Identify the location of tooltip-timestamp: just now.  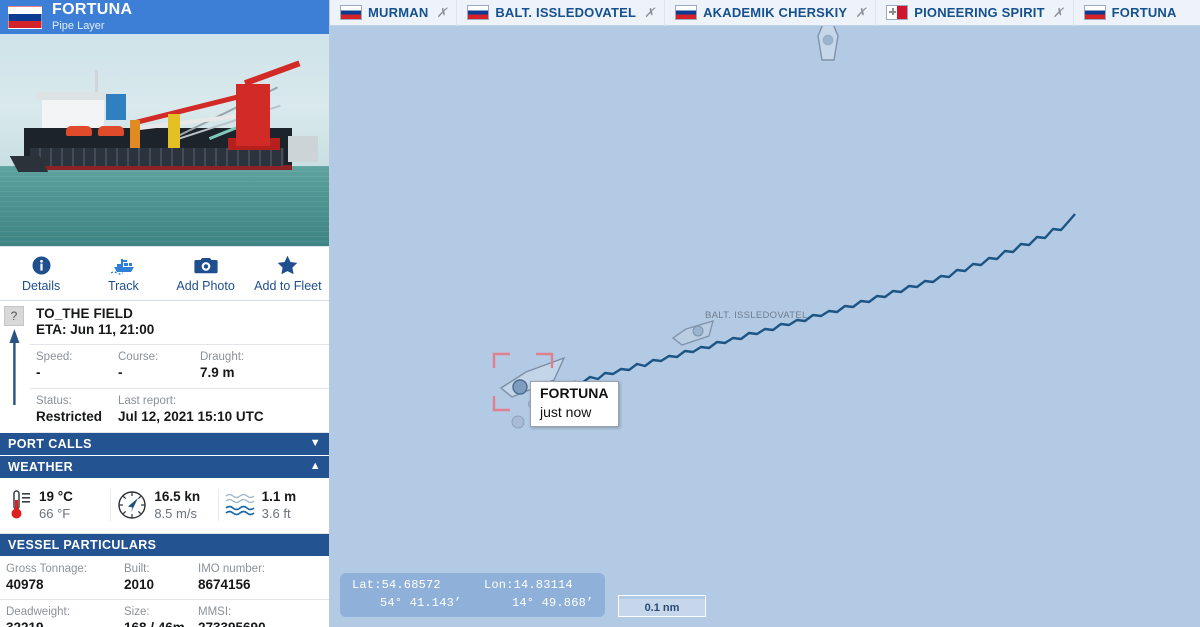
(566, 411).